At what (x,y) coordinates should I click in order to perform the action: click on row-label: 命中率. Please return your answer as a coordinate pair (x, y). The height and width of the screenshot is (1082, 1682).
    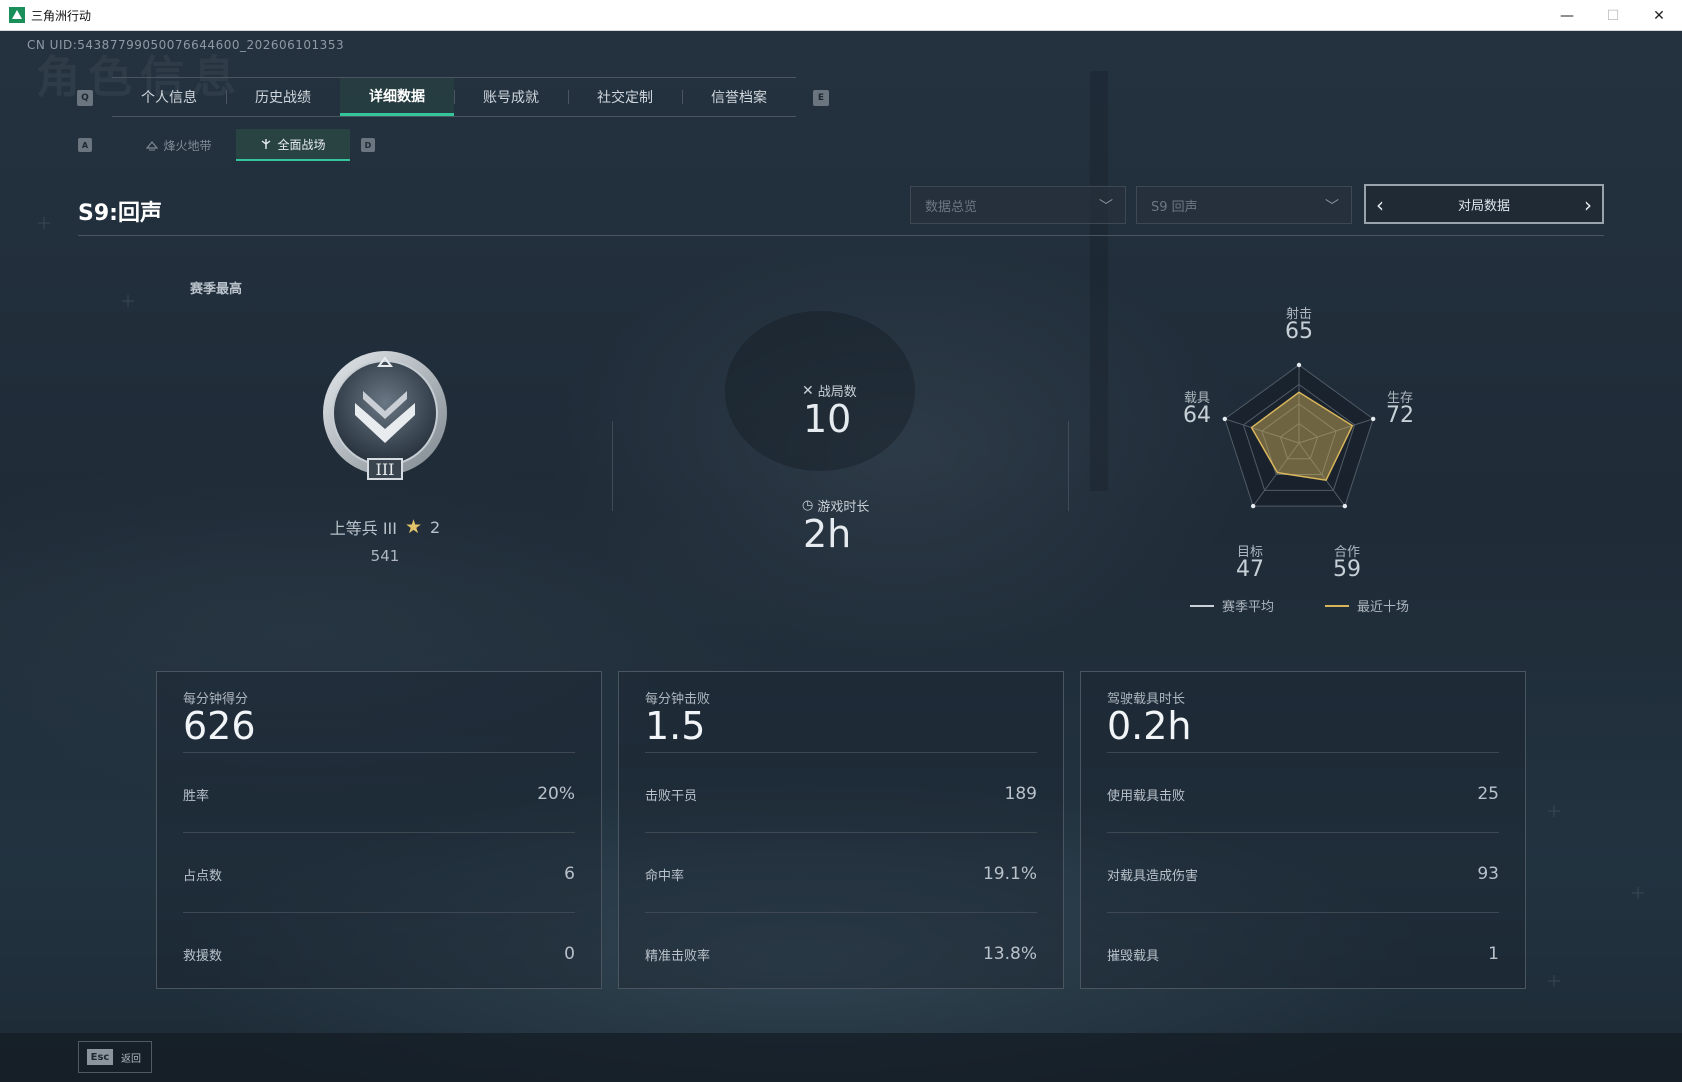
    Looking at the image, I should click on (665, 876).